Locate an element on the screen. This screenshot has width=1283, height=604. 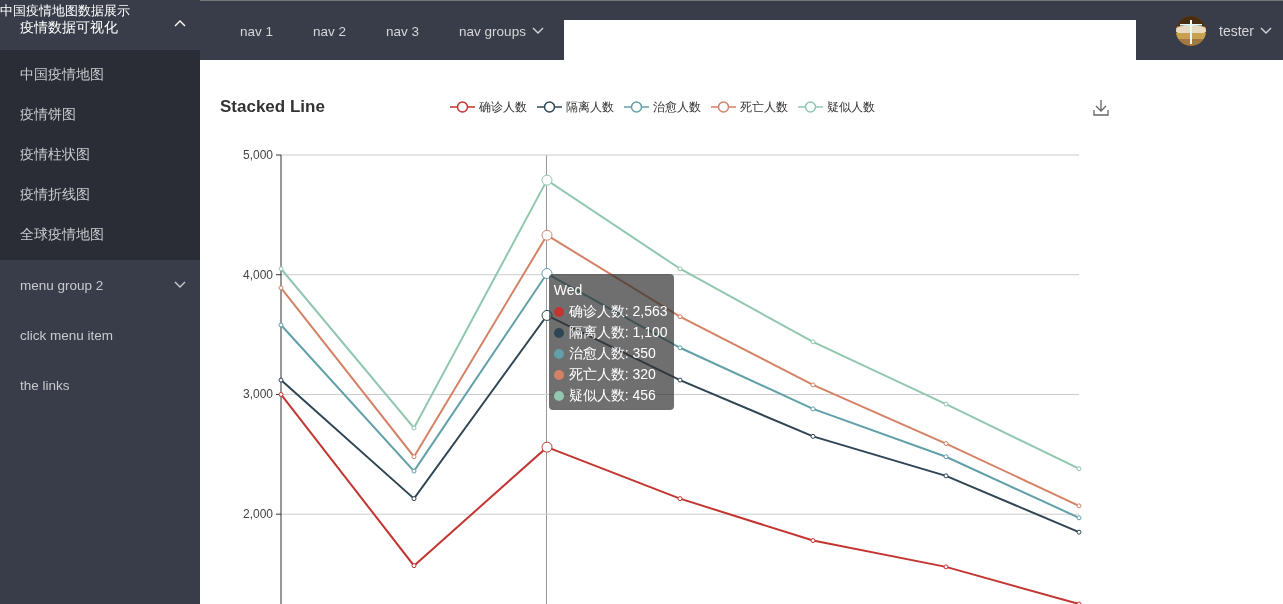
legend-item: 死亡人数 is located at coordinates (749, 107).